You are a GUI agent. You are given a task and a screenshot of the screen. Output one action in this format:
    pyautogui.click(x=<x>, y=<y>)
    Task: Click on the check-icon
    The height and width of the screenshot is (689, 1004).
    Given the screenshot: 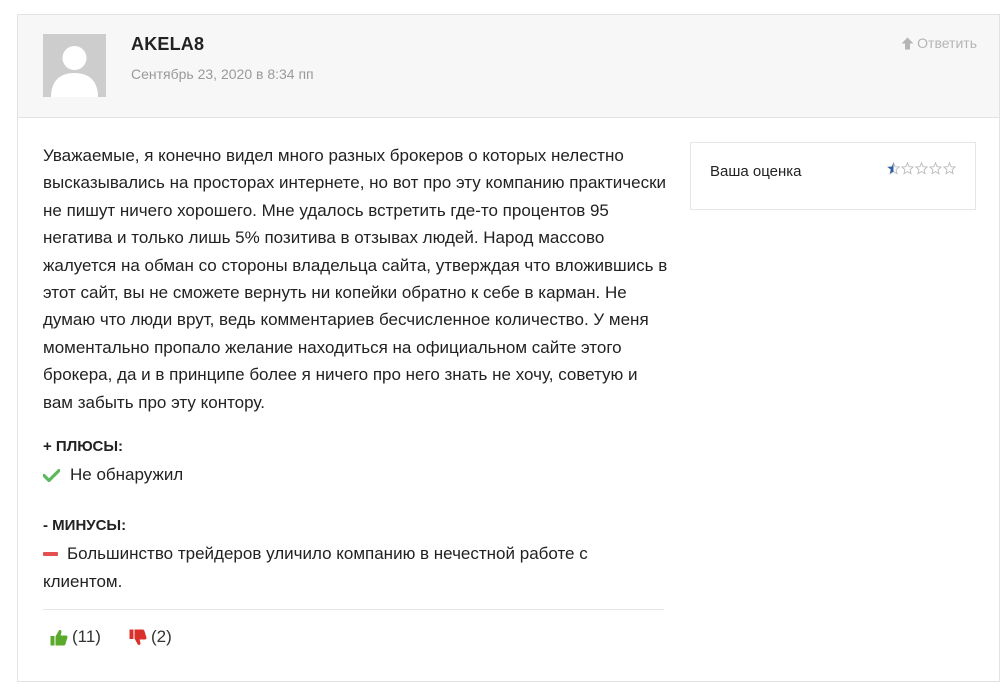 What is the action you would take?
    pyautogui.click(x=51, y=475)
    